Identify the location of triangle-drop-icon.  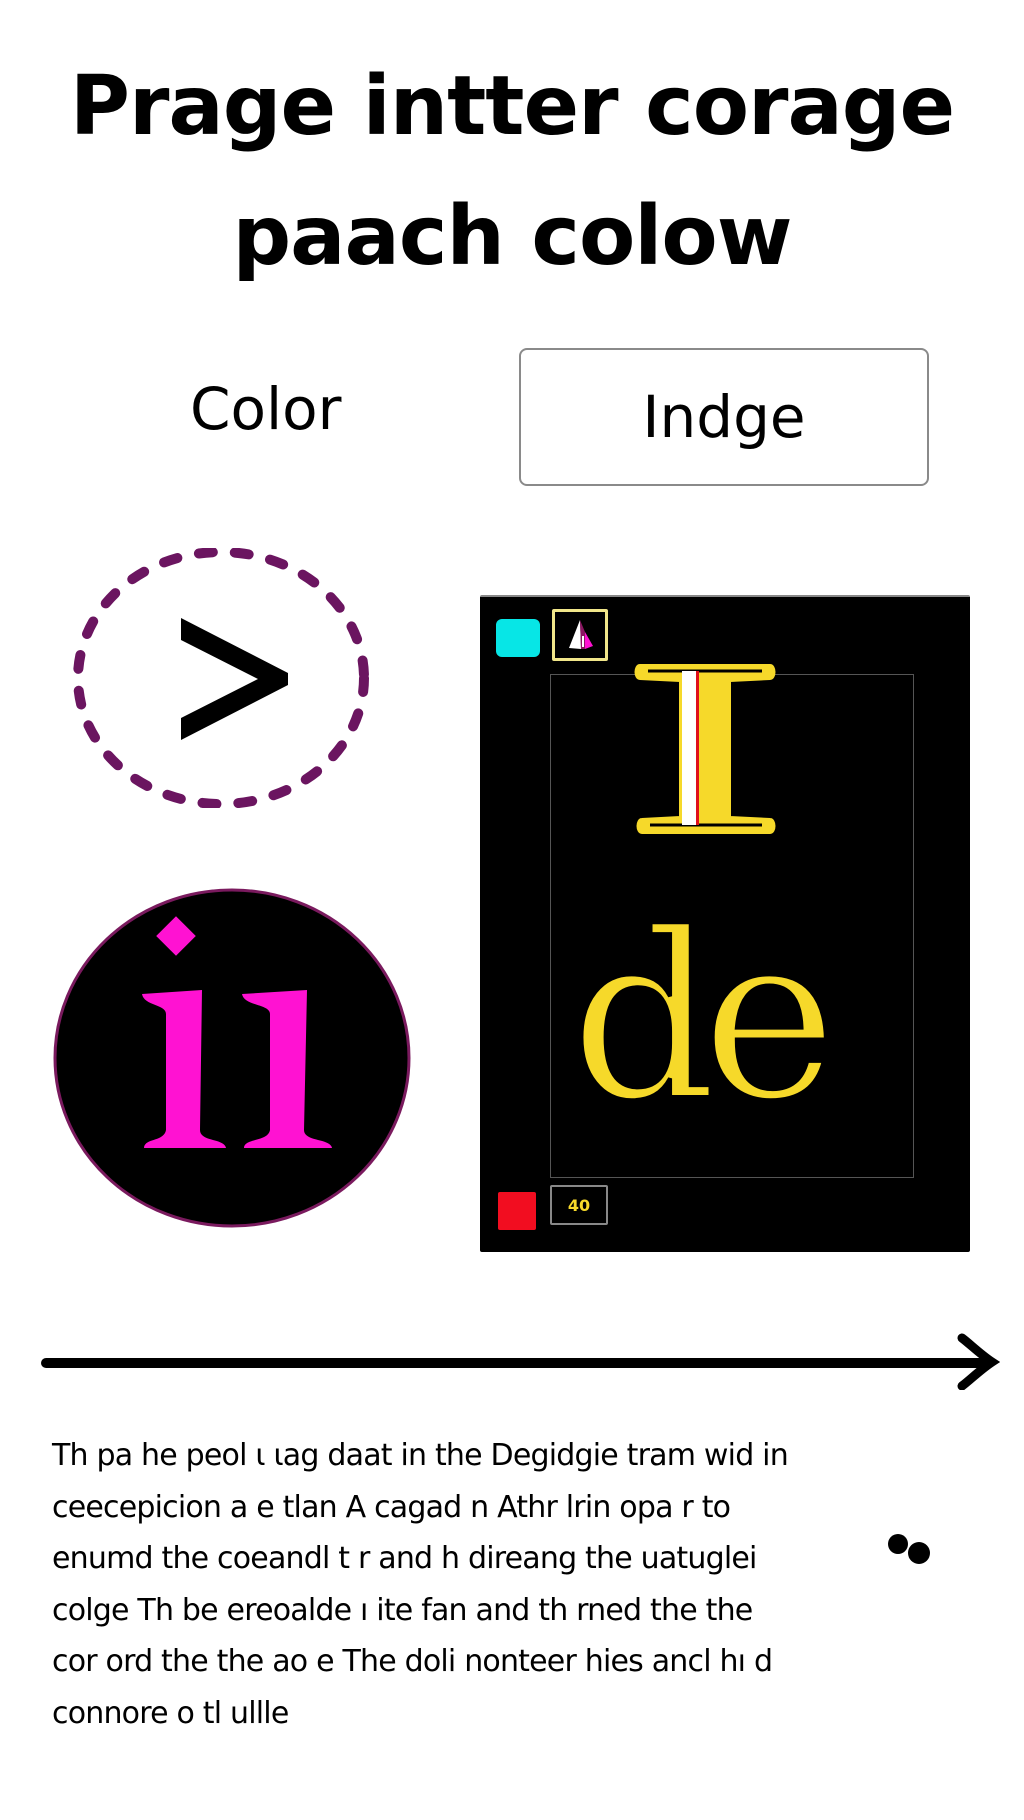
(581, 634).